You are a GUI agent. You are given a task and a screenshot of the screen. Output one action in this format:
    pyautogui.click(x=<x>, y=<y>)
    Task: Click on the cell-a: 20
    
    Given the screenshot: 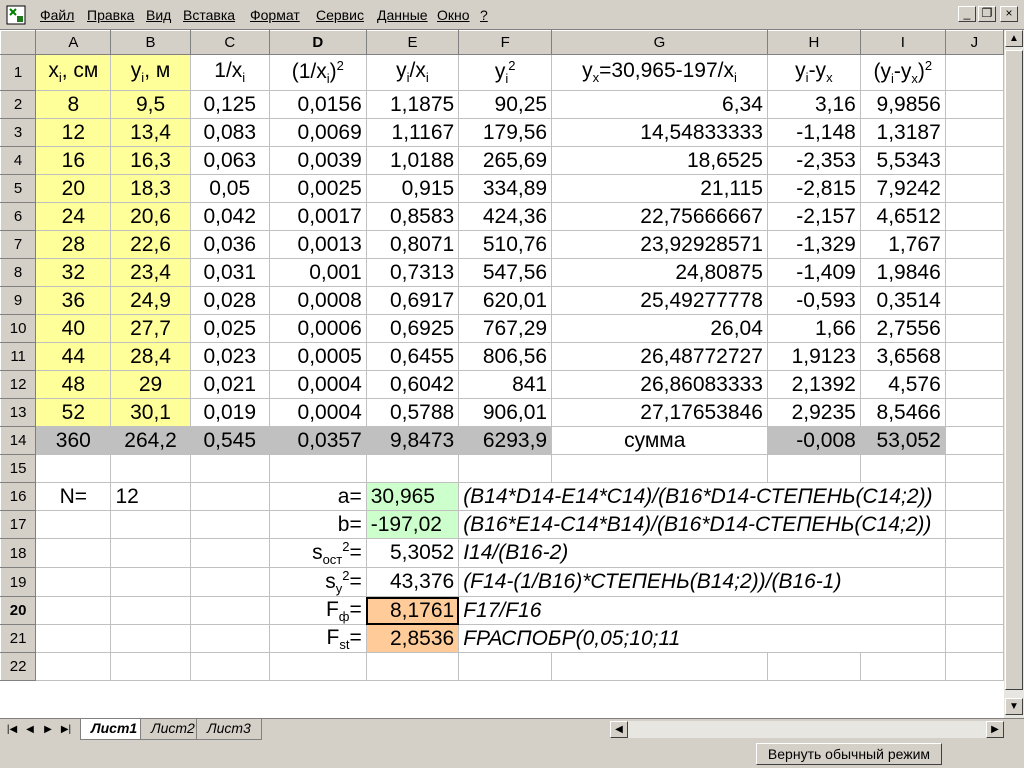 What is the action you would take?
    pyautogui.click(x=73, y=188)
    